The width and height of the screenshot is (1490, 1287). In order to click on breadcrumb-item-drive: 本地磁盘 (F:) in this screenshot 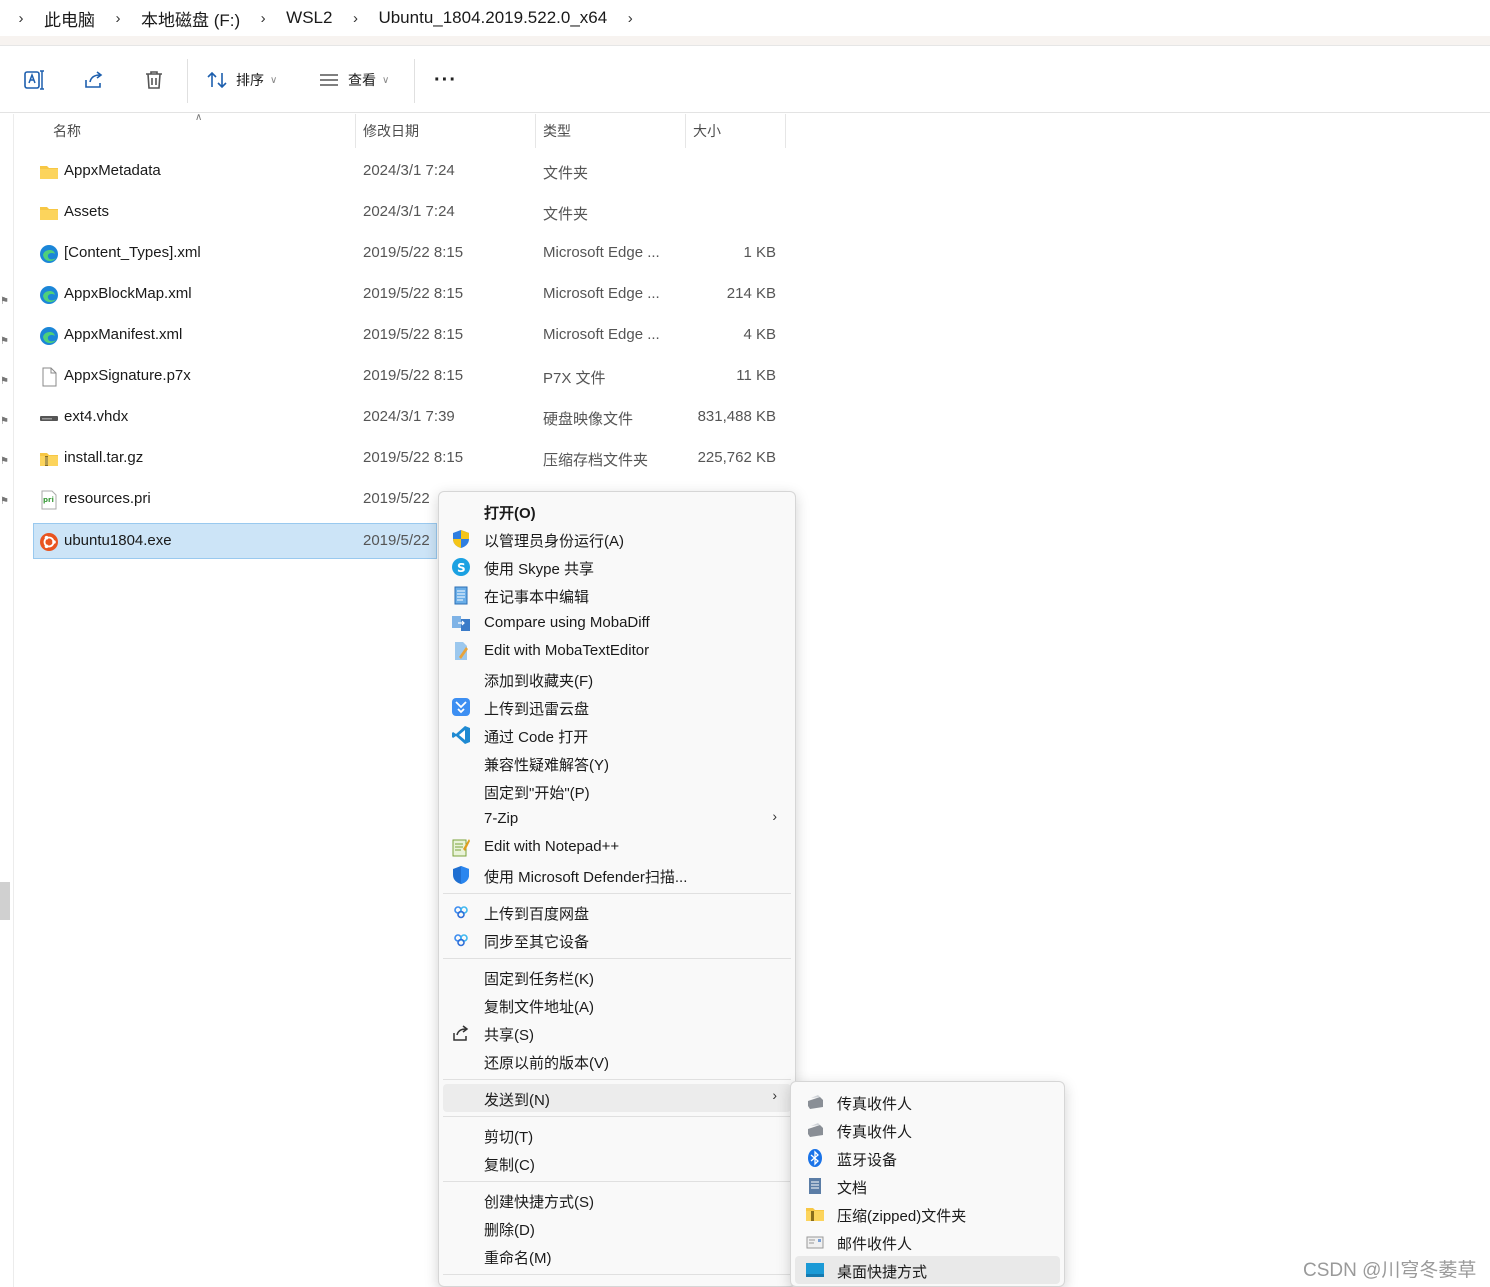, I will do `click(190, 18)`.